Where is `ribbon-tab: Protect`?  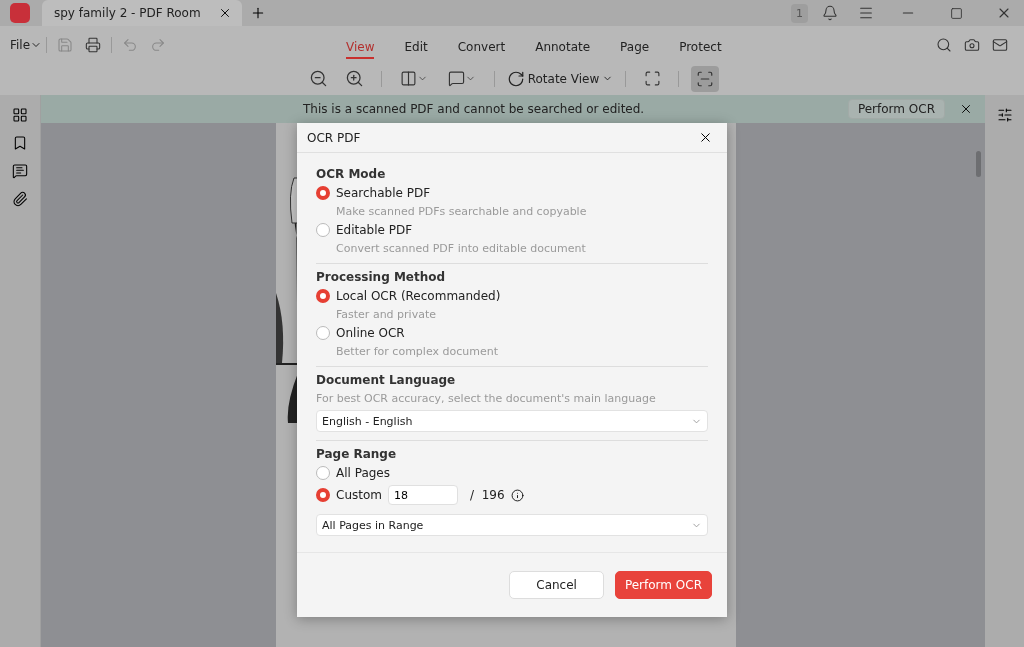 ribbon-tab: Protect is located at coordinates (700, 49).